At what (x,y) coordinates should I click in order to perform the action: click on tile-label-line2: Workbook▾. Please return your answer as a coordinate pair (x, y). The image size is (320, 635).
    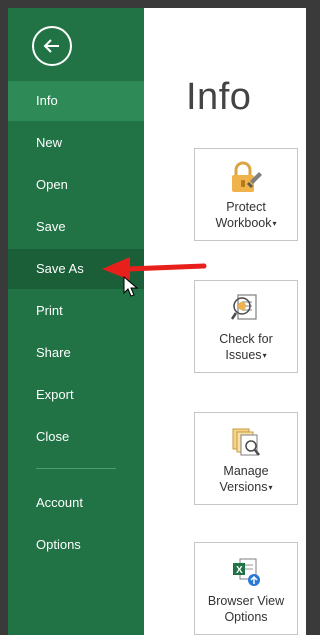
    Looking at the image, I should click on (246, 223).